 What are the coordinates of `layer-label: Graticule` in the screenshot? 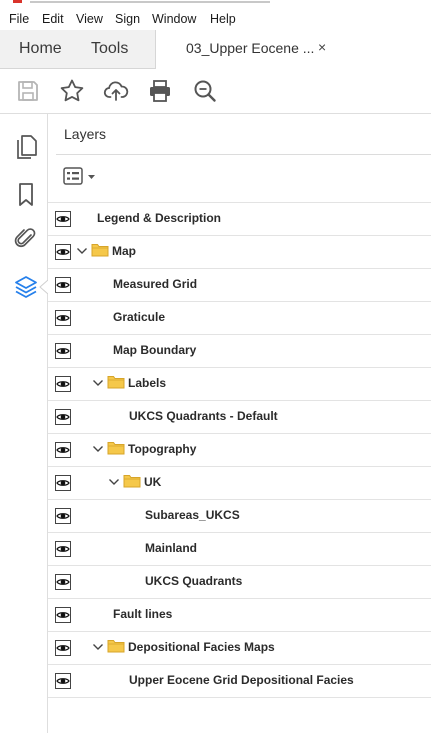 It's located at (139, 317).